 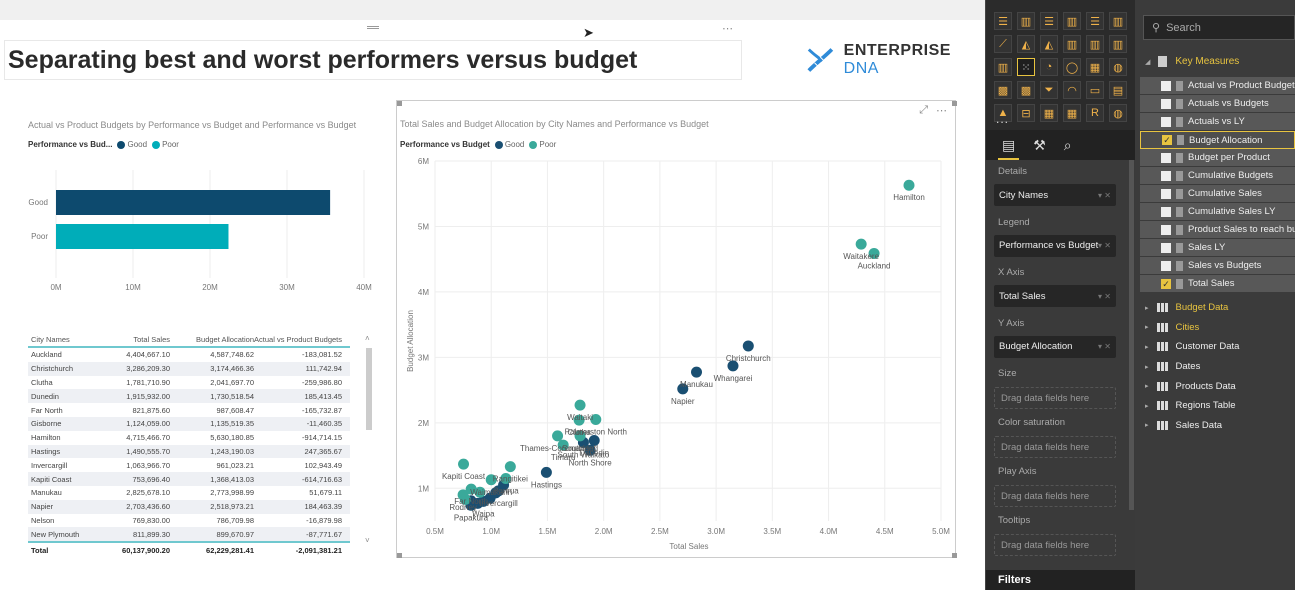 What do you see at coordinates (1220, 308) in the screenshot?
I see `table-item: ▸ Budget Data` at bounding box center [1220, 308].